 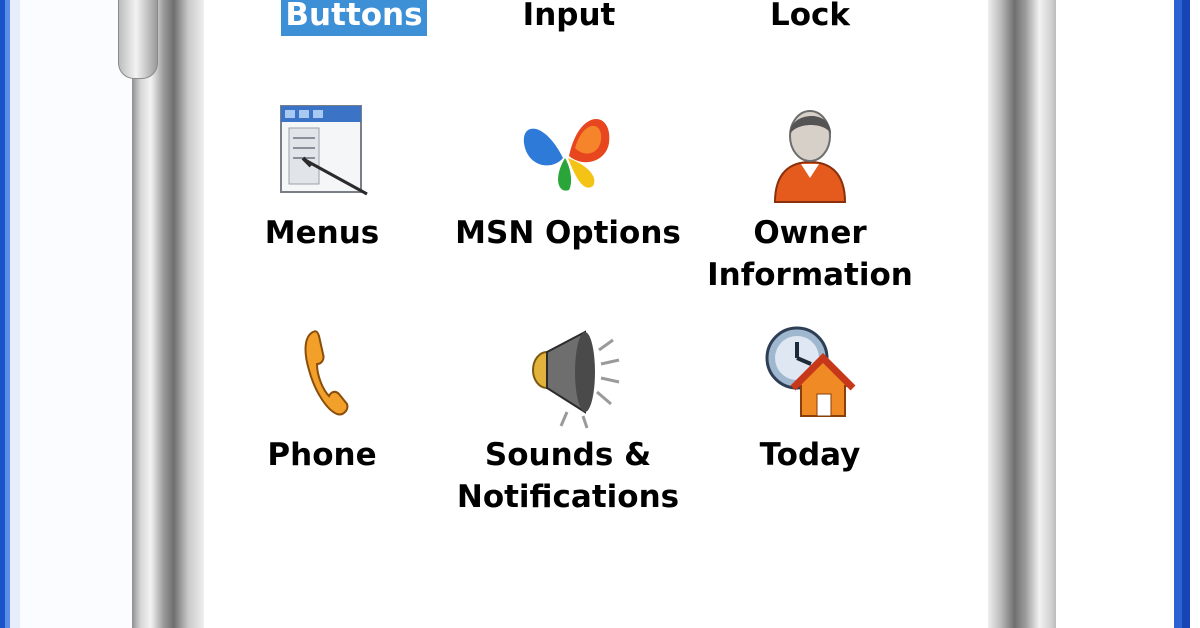 I want to click on settings-item-input: Input, so click(x=569, y=18).